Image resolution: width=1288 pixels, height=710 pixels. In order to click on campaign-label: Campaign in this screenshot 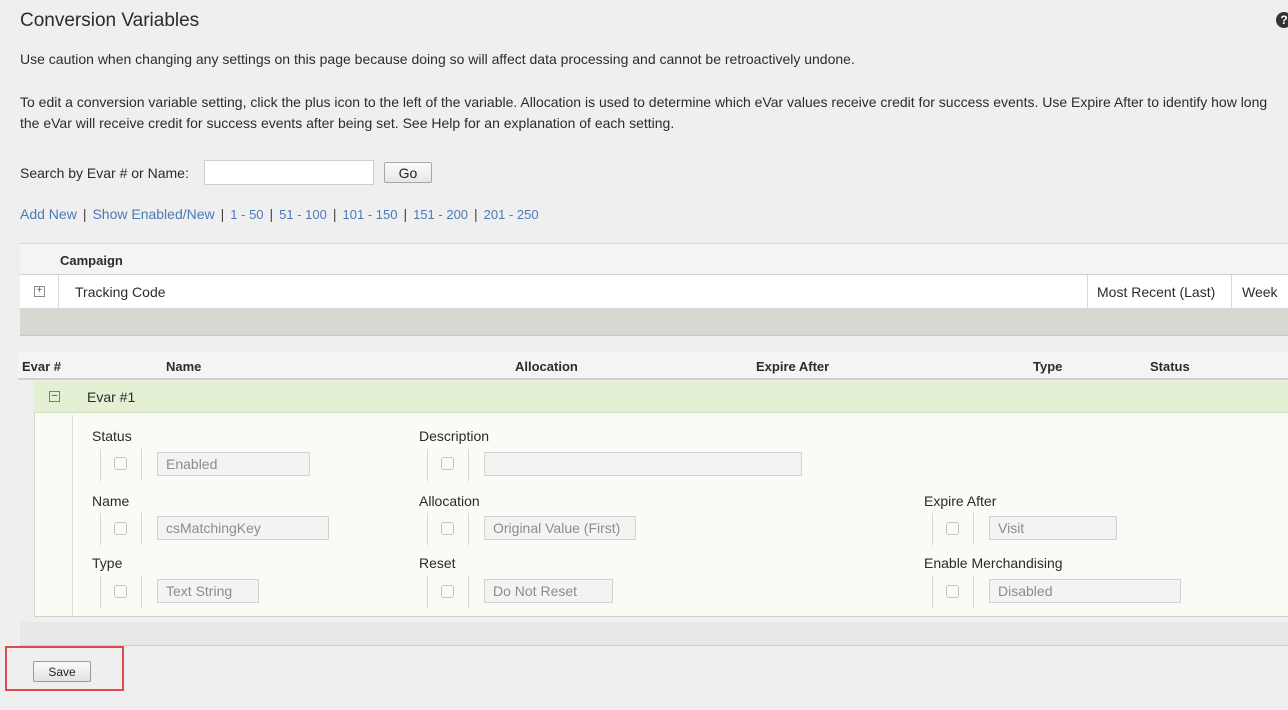, I will do `click(91, 260)`.